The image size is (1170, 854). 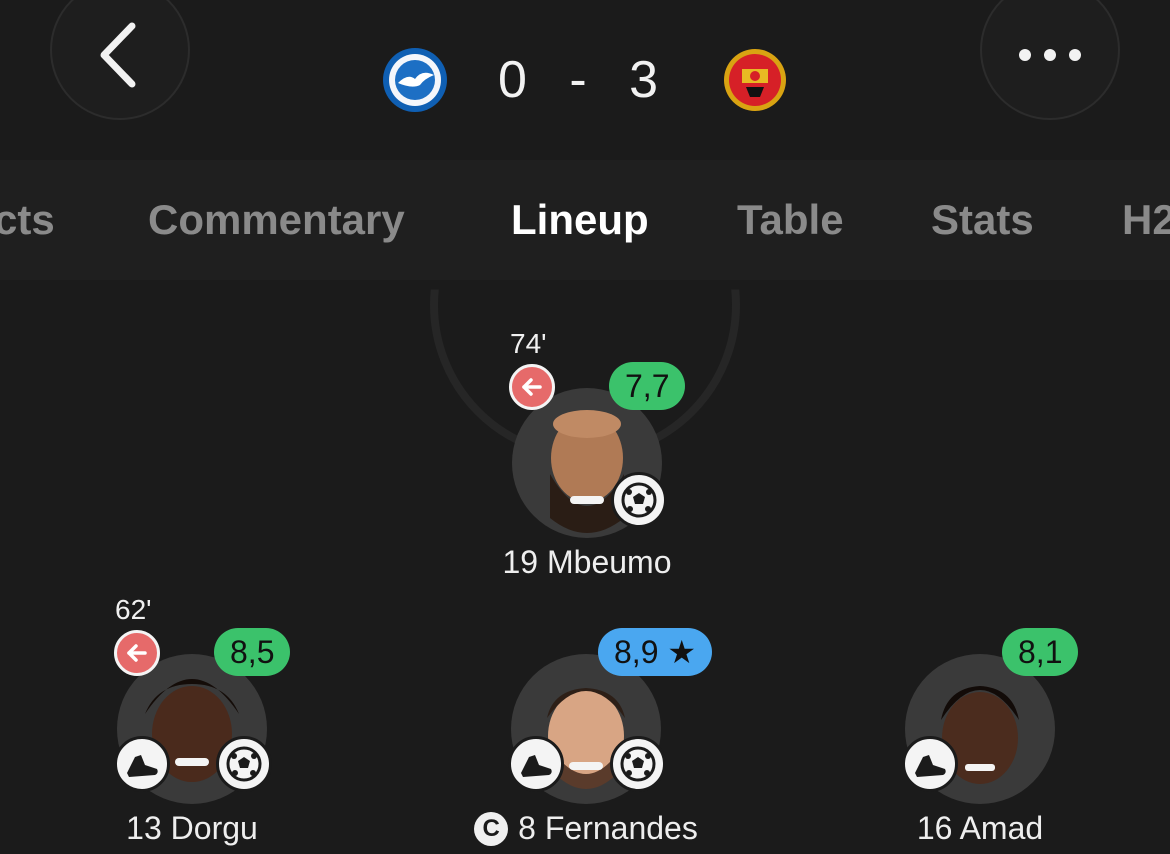 What do you see at coordinates (192, 828) in the screenshot?
I see `player-name: 13 Dorgu` at bounding box center [192, 828].